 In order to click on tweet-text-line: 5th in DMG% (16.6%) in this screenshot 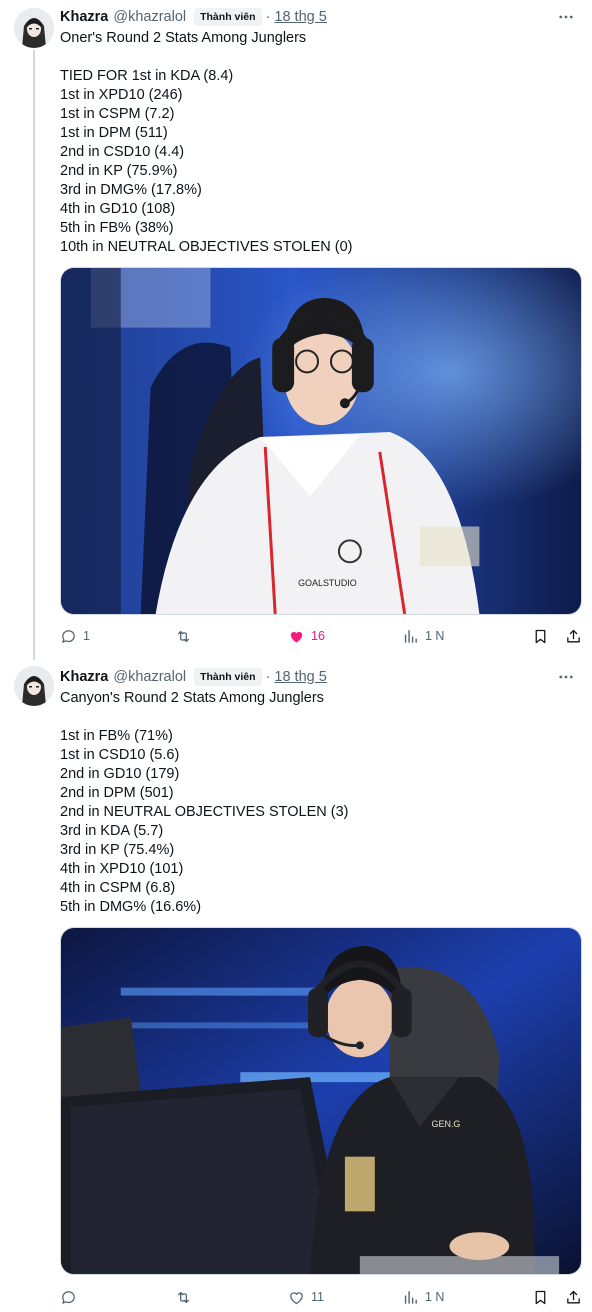, I will do `click(131, 907)`.